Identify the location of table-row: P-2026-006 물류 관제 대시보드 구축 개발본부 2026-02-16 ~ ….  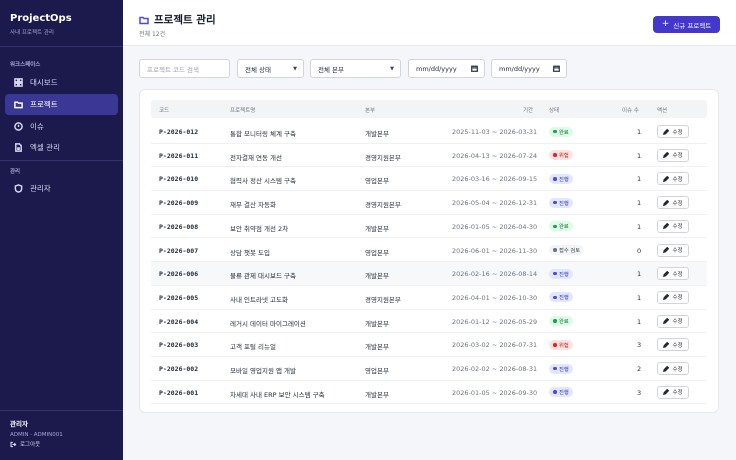
(429, 274).